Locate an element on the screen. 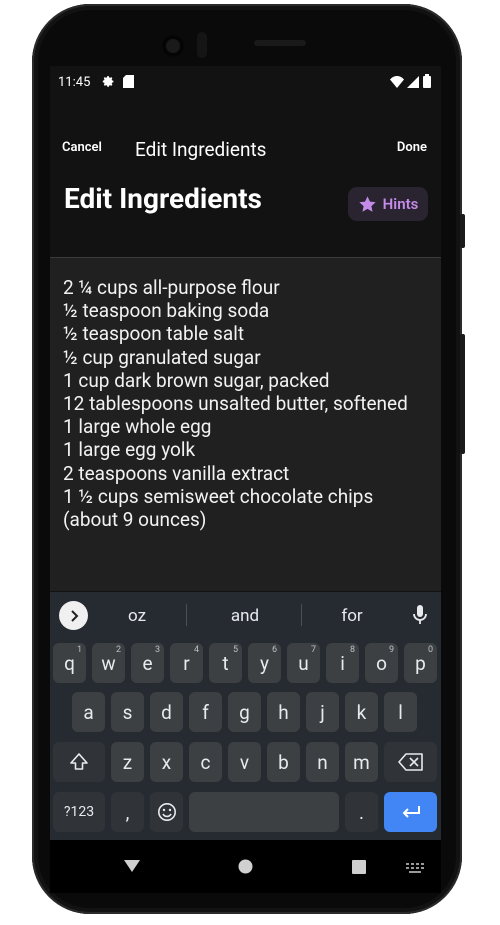  back-icon is located at coordinates (132, 867).